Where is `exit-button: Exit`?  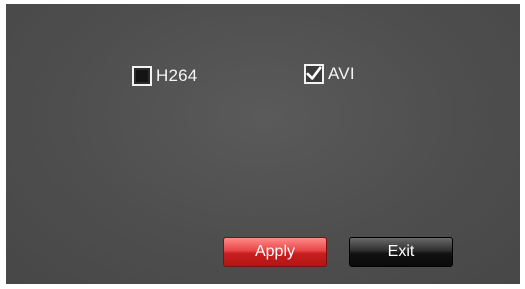 exit-button: Exit is located at coordinates (401, 252).